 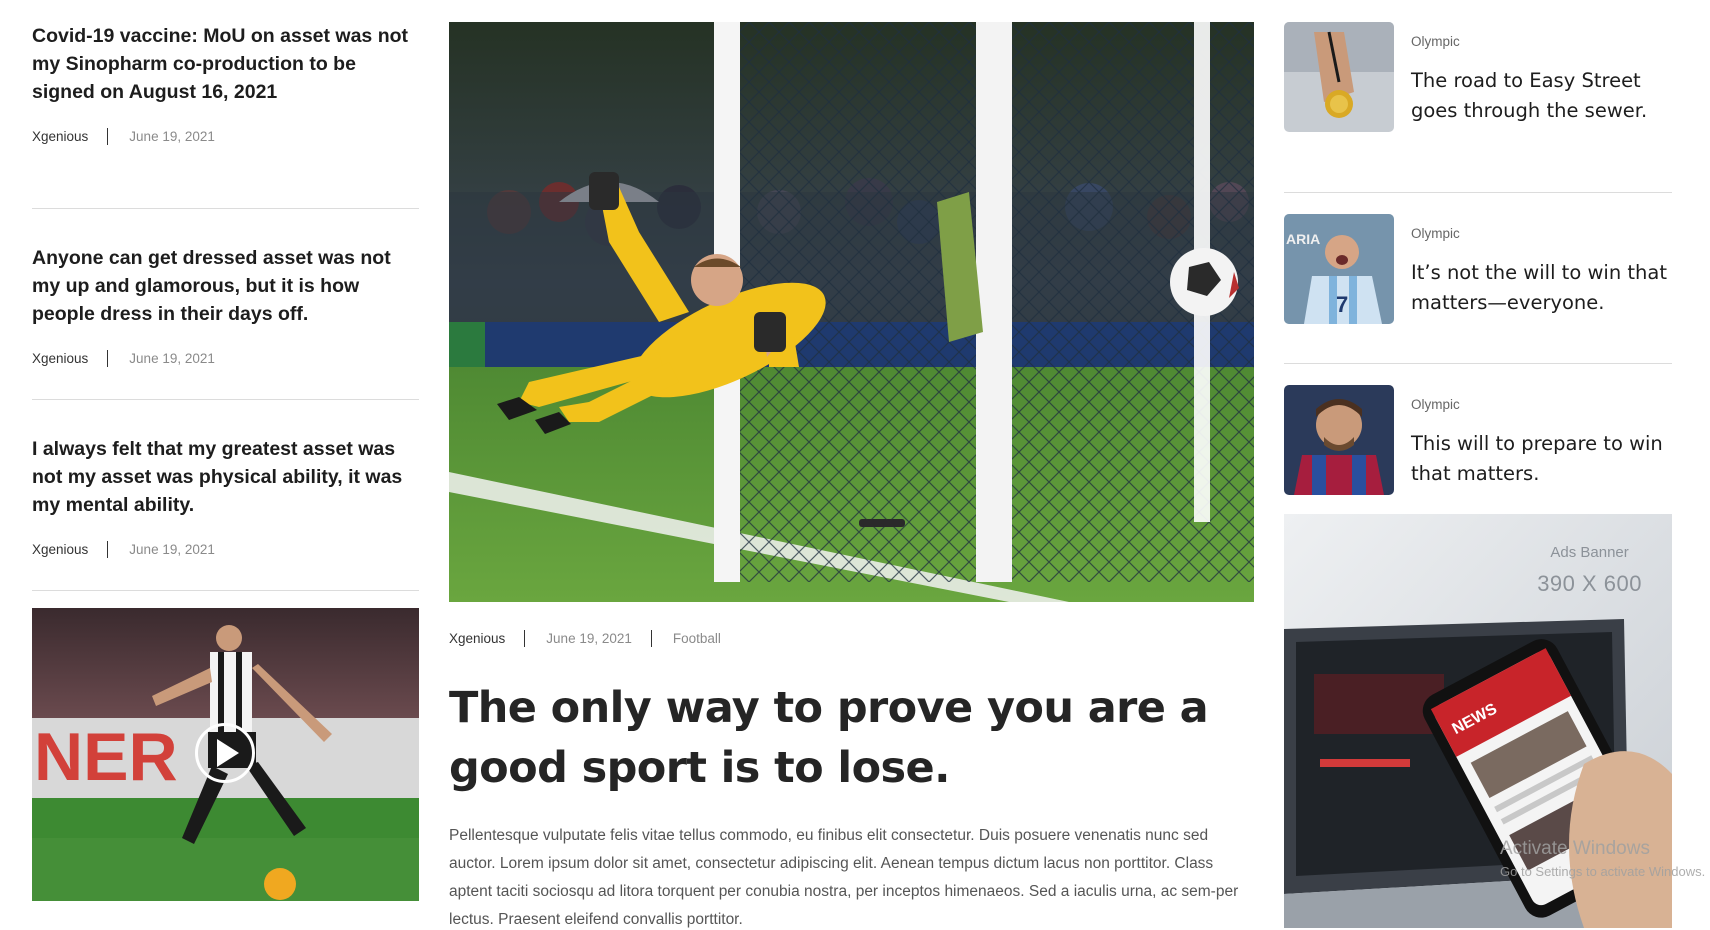 What do you see at coordinates (1603, 871) in the screenshot?
I see `watermark-subtitle: Go to Settings to activate Windows.` at bounding box center [1603, 871].